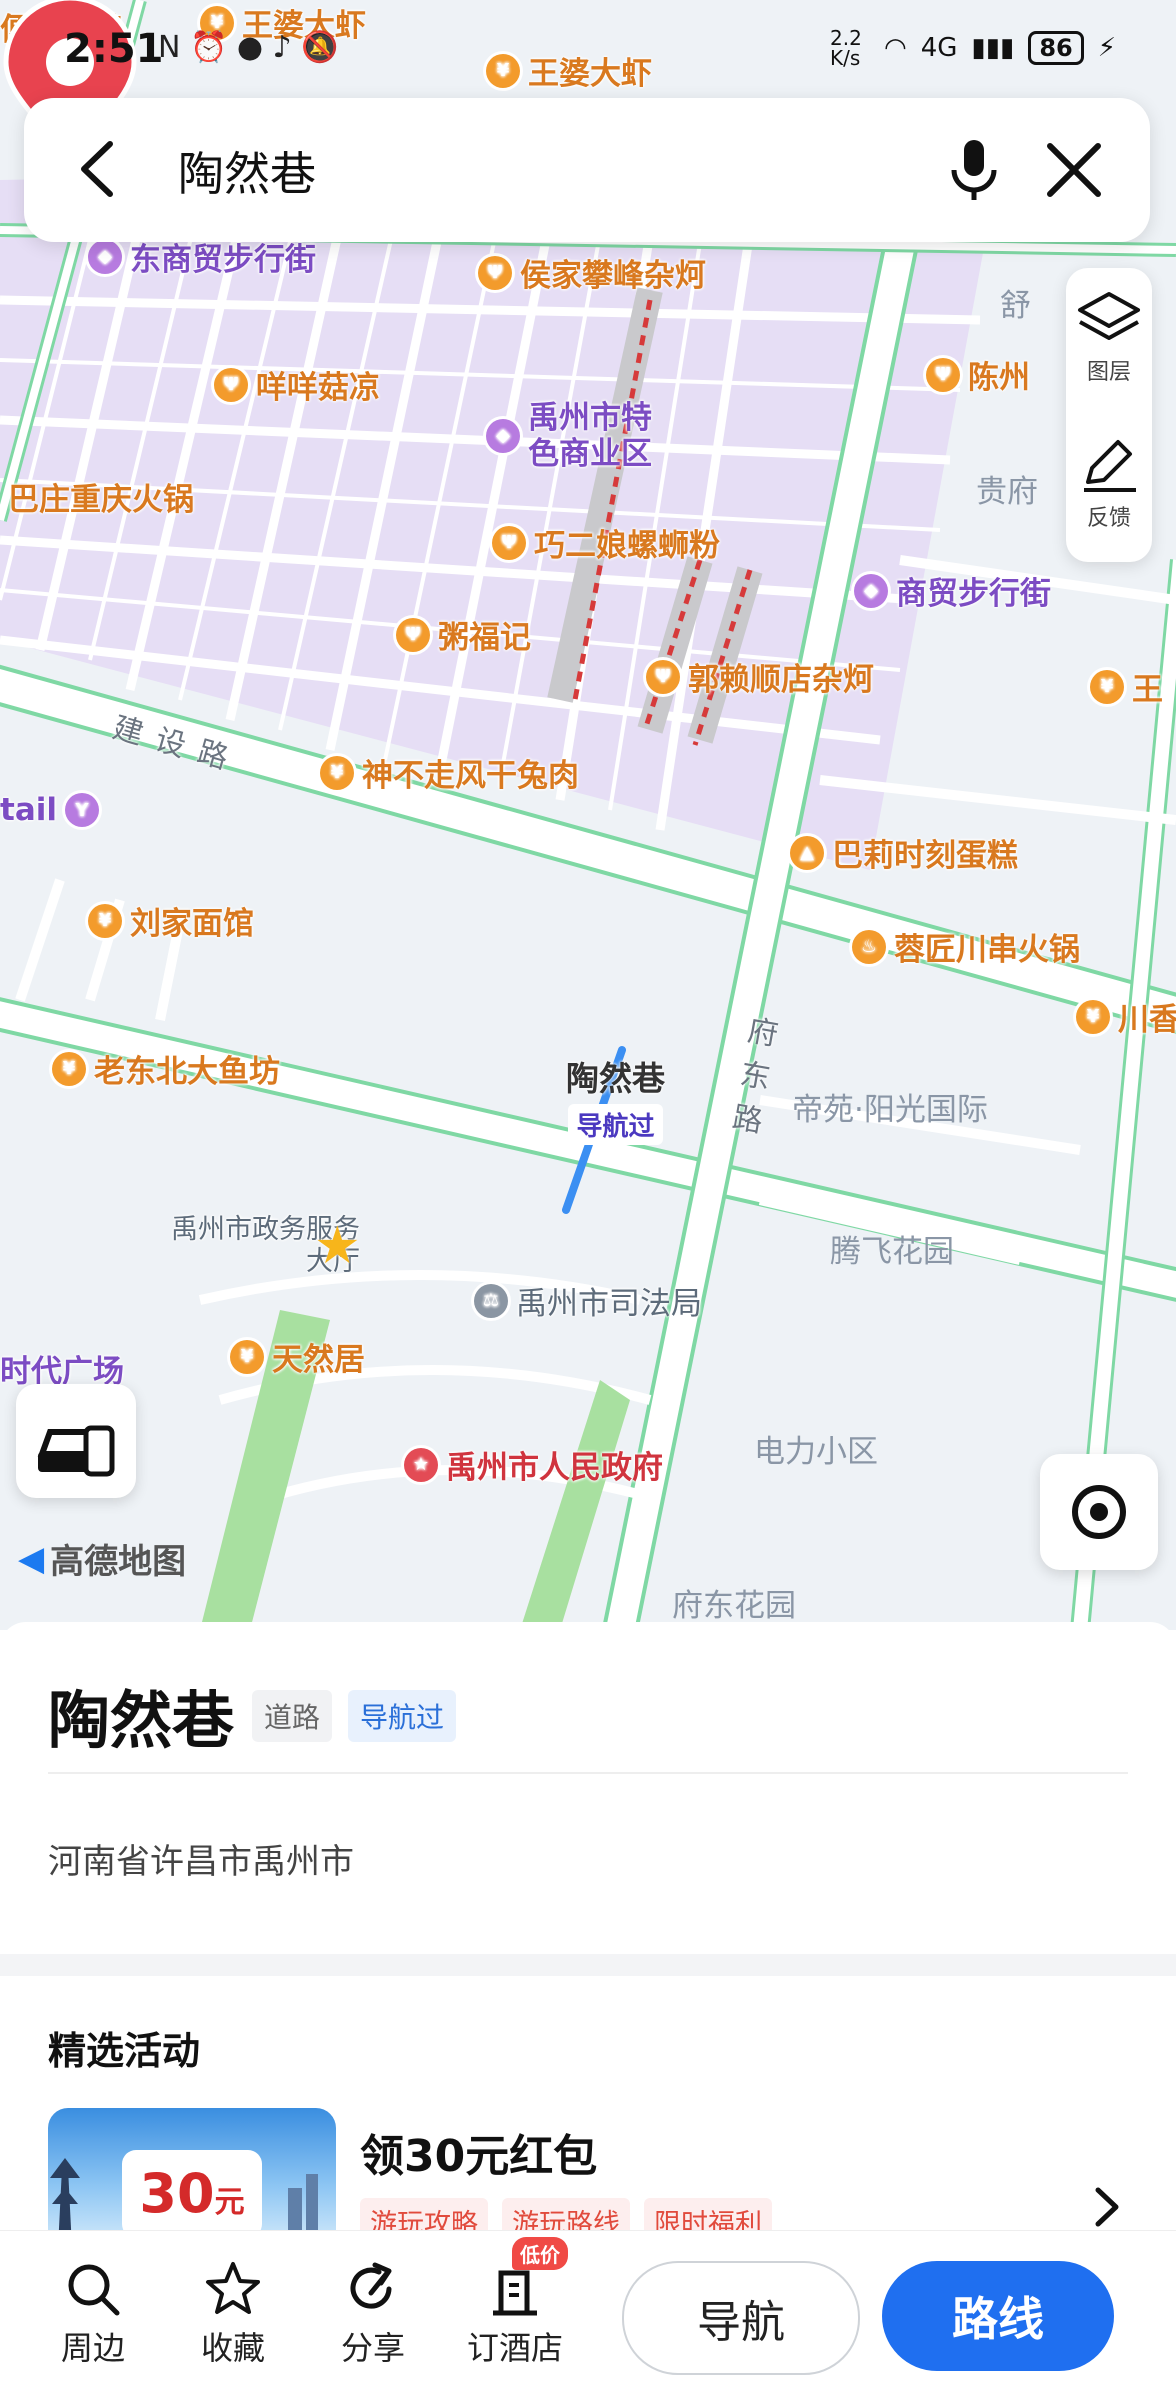  I want to click on locate-button, so click(1099, 1512).